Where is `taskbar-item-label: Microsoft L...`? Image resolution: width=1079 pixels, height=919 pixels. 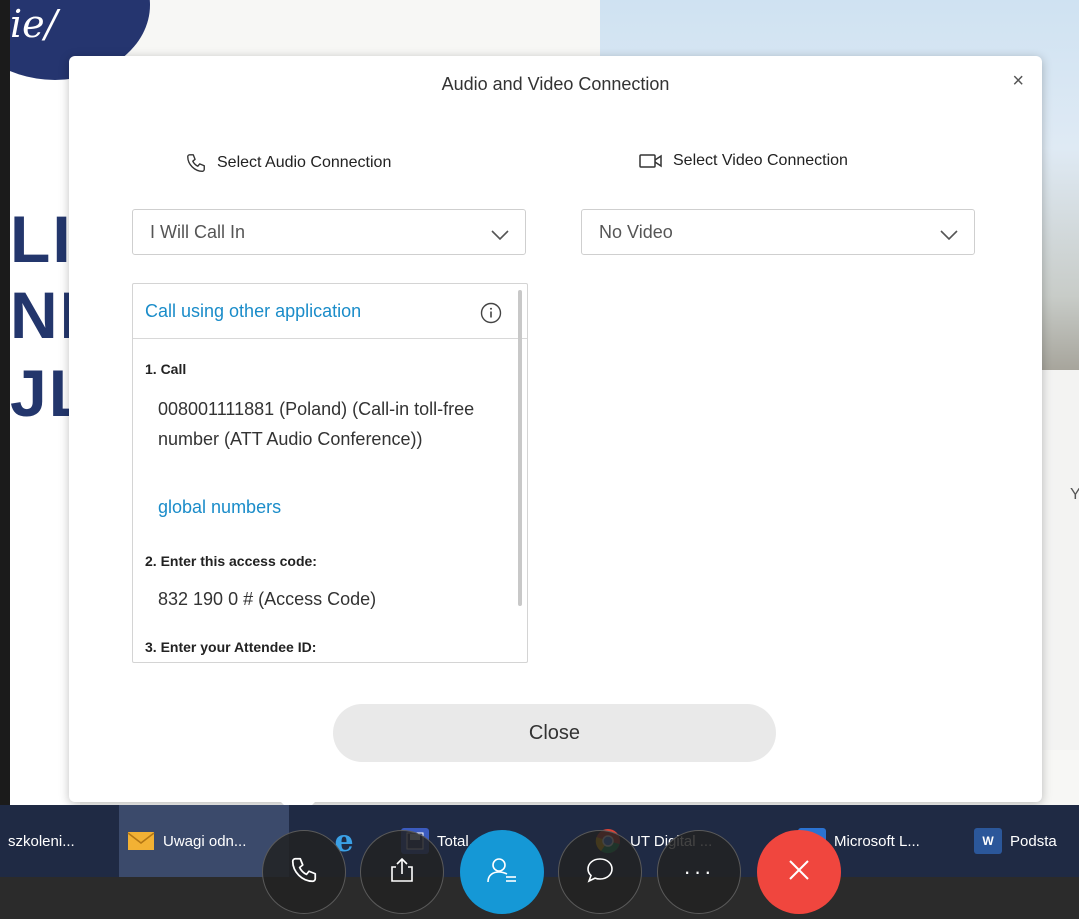
taskbar-item-label: Microsoft L... is located at coordinates (877, 841).